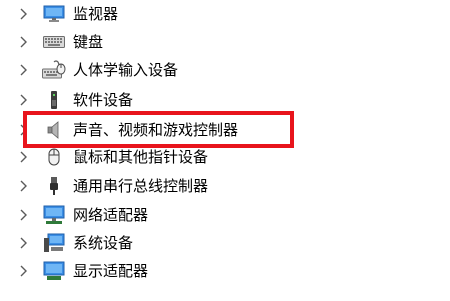  Describe the element at coordinates (225, 243) in the screenshot. I see `tree-item-system-devices: 系统设备` at that location.